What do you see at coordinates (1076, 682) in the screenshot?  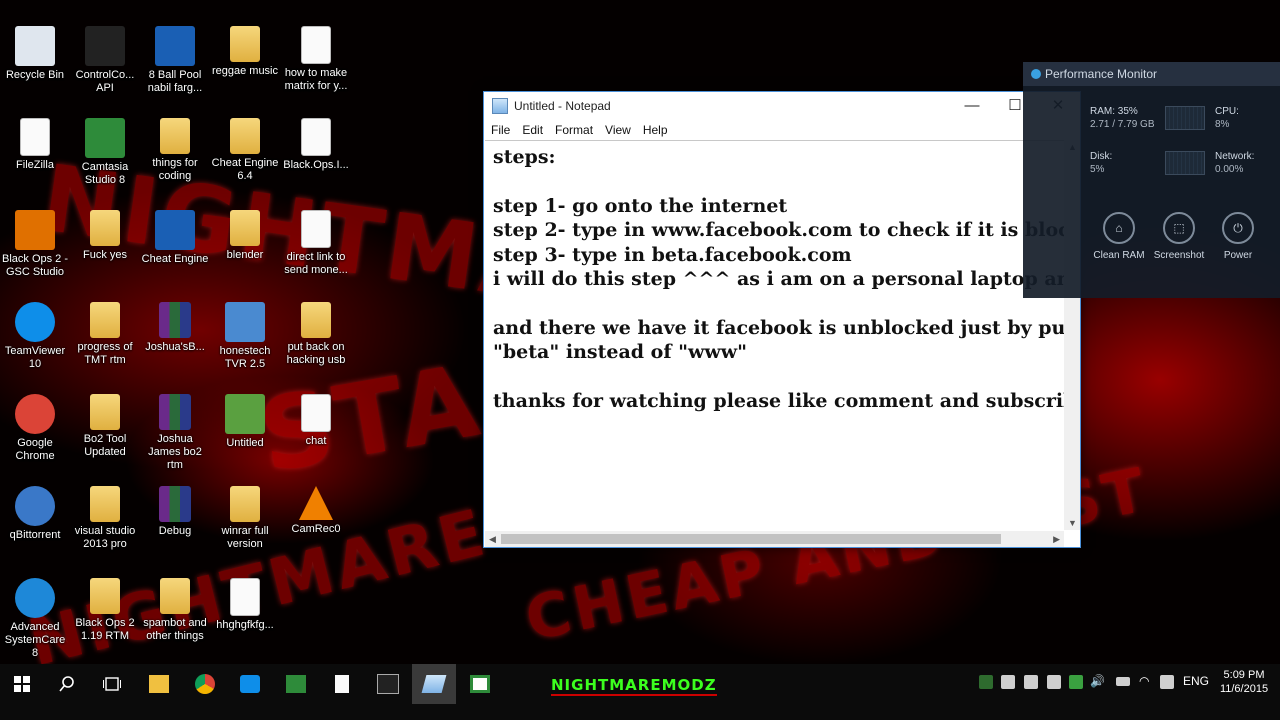 I see `tray-shield-icon` at bounding box center [1076, 682].